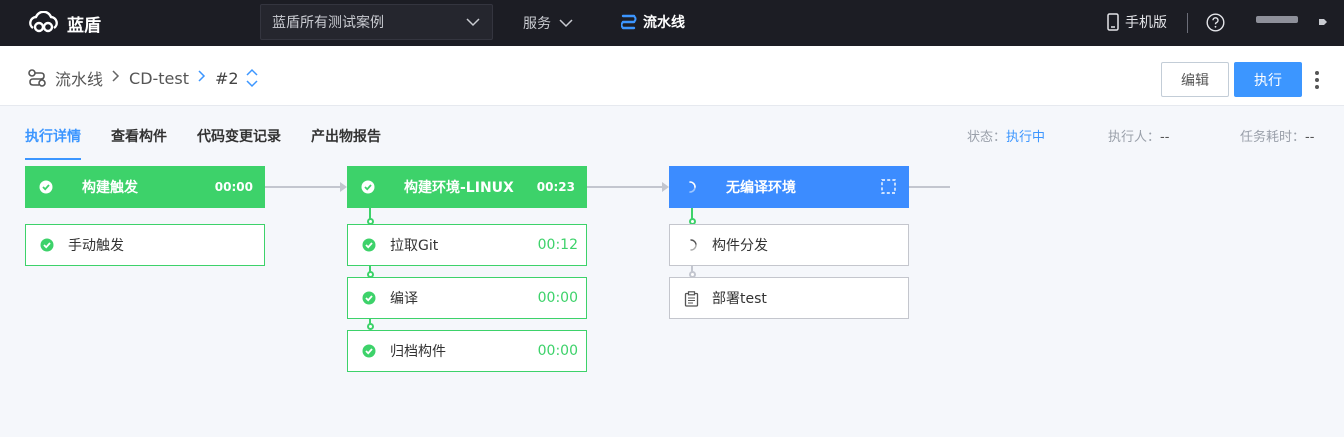 The width and height of the screenshot is (1344, 437). Describe the element at coordinates (145, 245) in the screenshot. I see `job-item: 手动触发` at that location.